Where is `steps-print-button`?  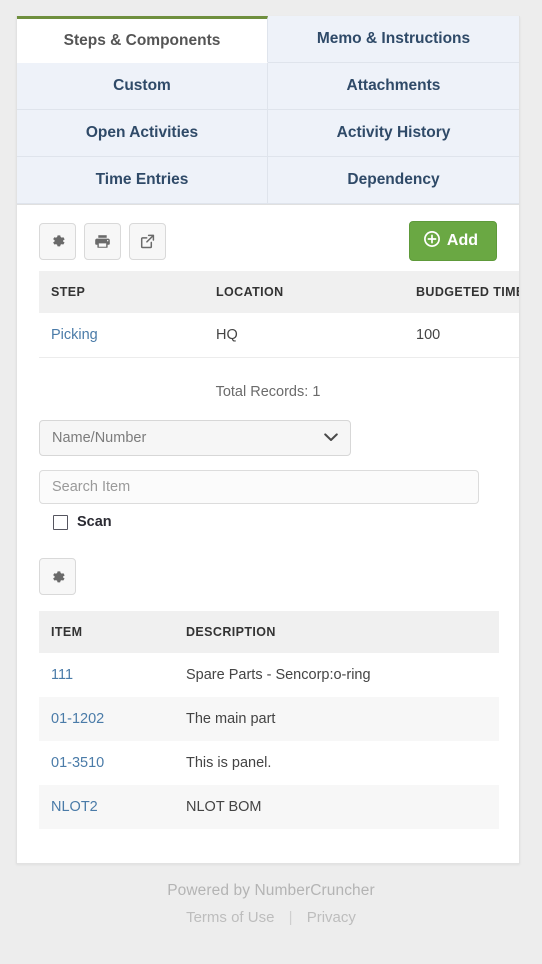 steps-print-button is located at coordinates (102, 241).